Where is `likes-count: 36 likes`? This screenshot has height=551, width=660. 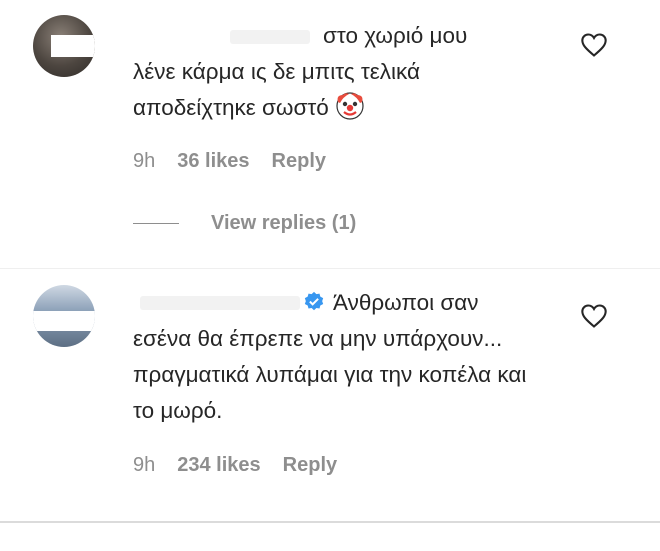 likes-count: 36 likes is located at coordinates (213, 161).